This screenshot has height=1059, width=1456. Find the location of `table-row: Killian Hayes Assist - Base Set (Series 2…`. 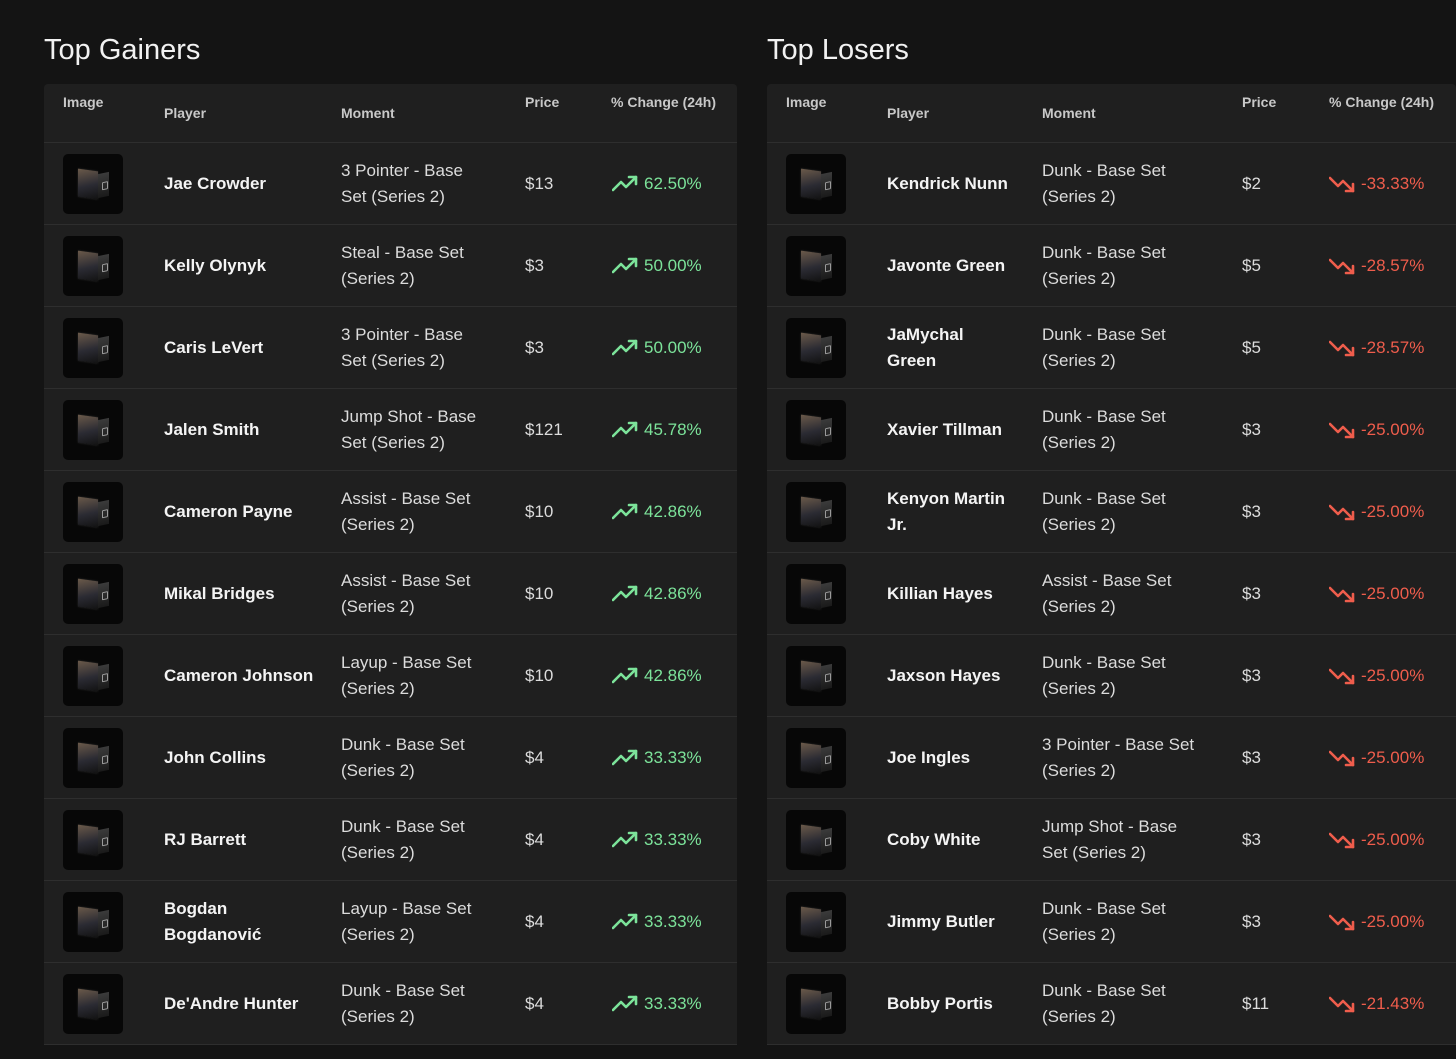

table-row: Killian Hayes Assist - Base Set (Series 2… is located at coordinates (1111, 594).